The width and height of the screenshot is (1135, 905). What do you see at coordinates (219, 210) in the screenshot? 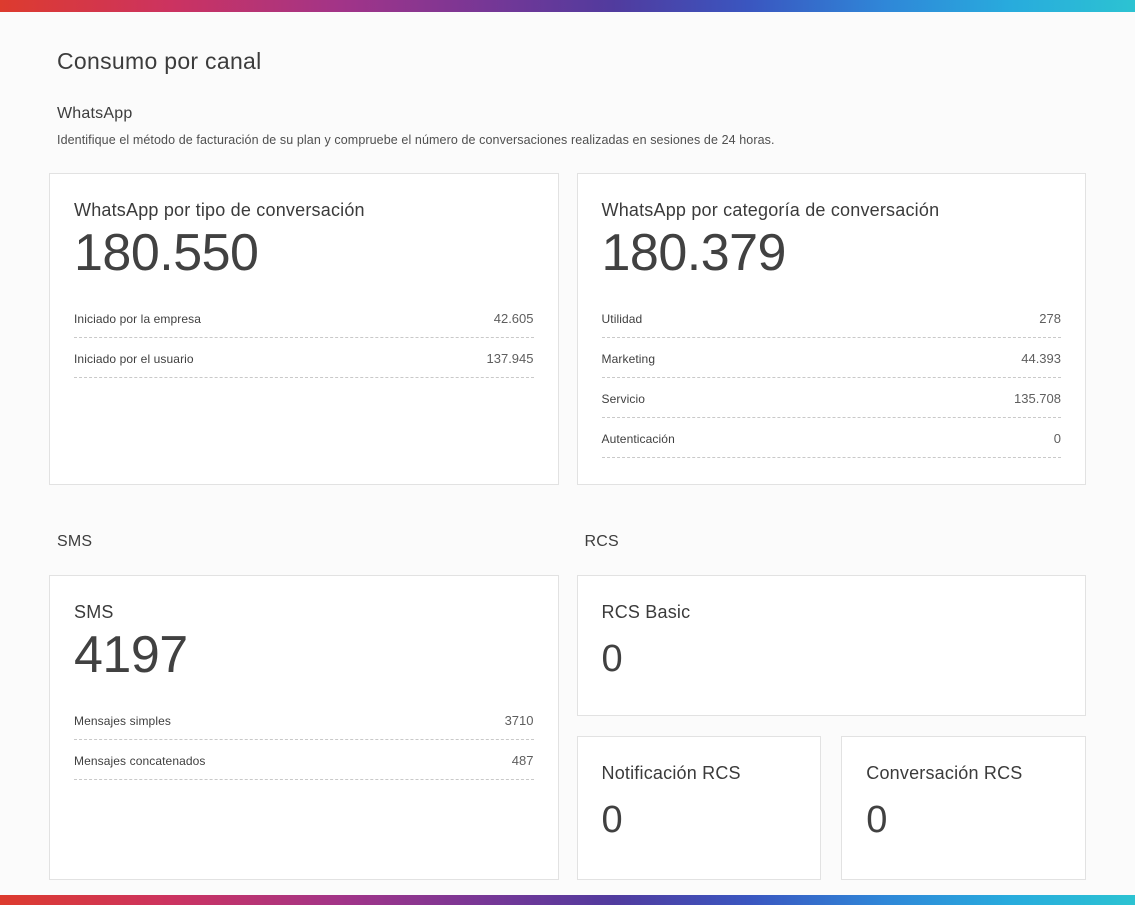
I see `whatsapp-by-type-title: WhatsApp por tipo de conversación` at bounding box center [219, 210].